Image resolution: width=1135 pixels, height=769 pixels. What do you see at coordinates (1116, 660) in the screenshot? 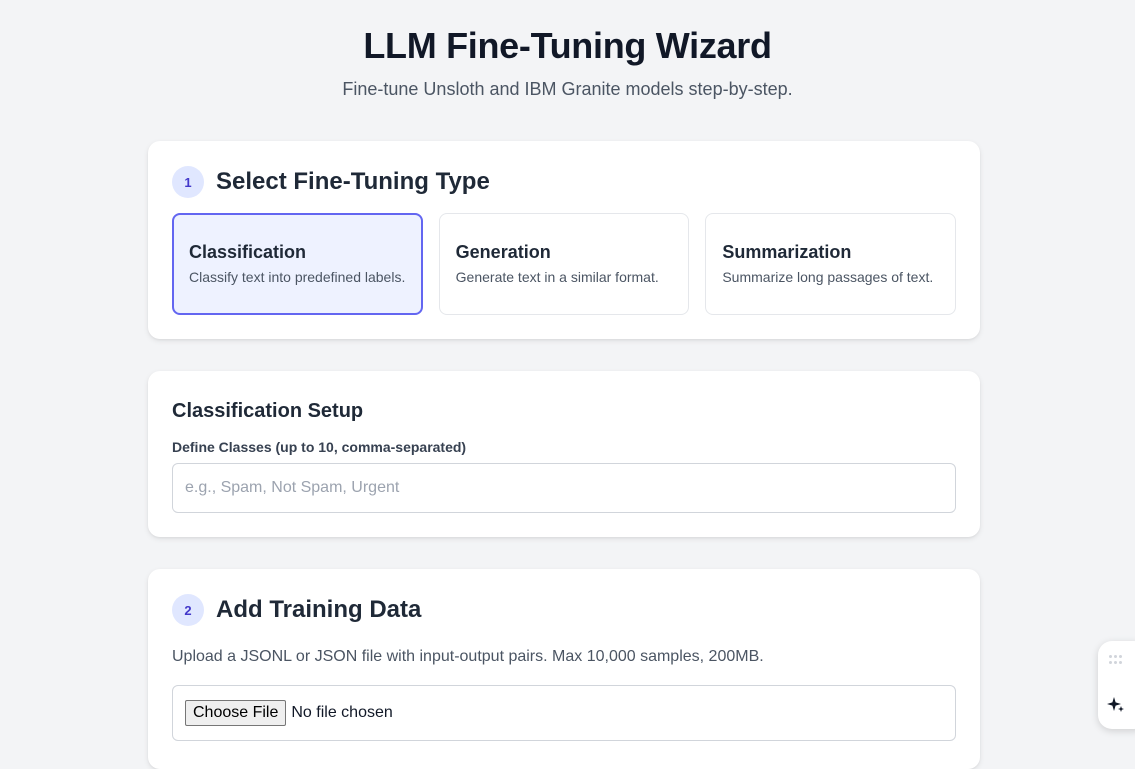
I see `grip-icon` at bounding box center [1116, 660].